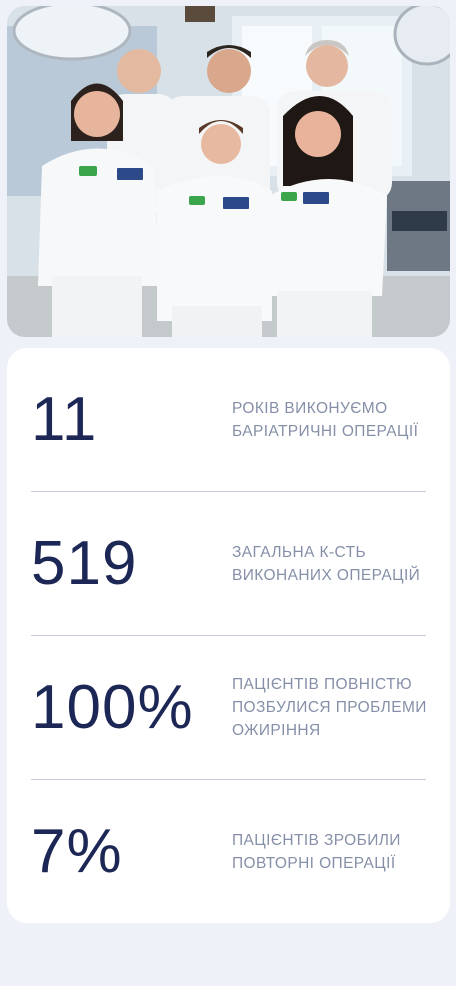  I want to click on stat-value: 11, so click(64, 419).